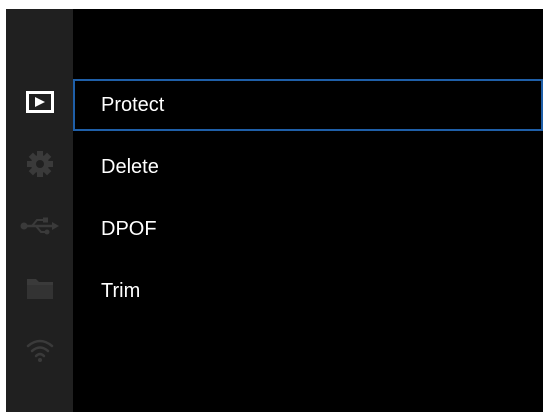 The image size is (549, 412). I want to click on wifi-icon, so click(39, 350).